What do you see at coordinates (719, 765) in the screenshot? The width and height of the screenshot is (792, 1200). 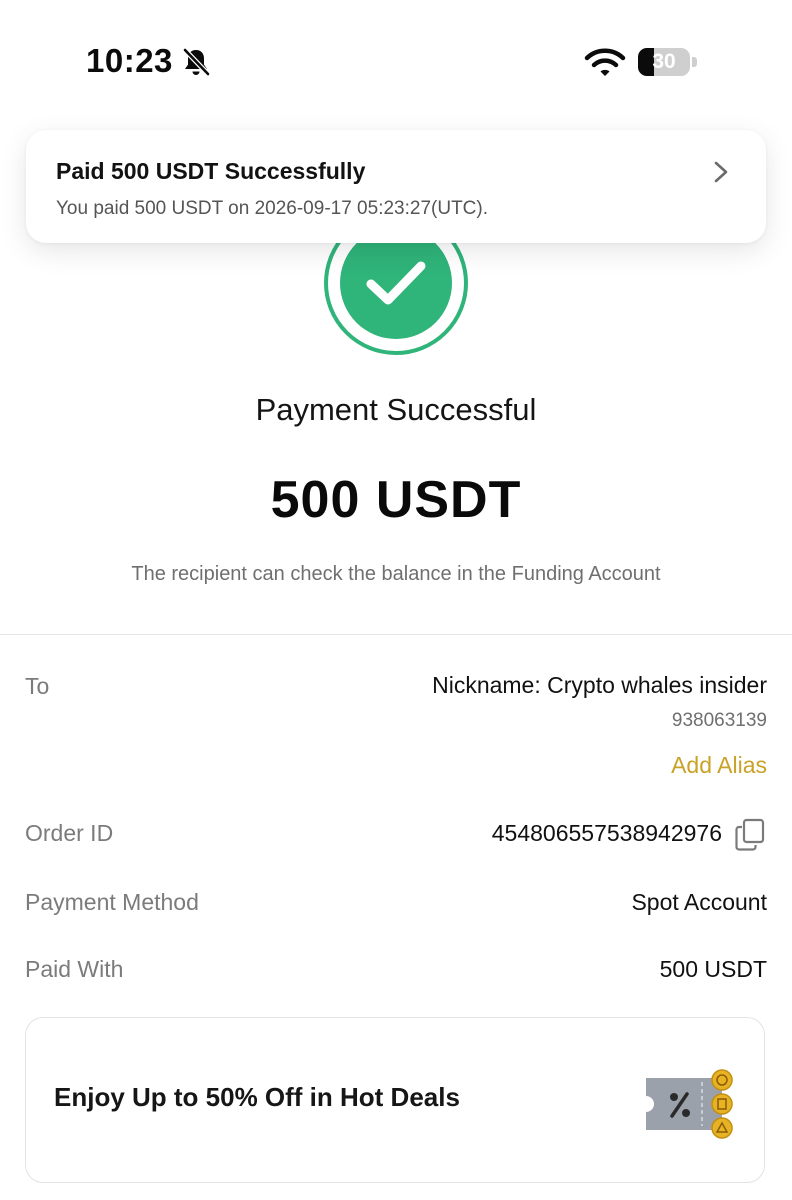 I see `add-alias-link: Add Alias` at bounding box center [719, 765].